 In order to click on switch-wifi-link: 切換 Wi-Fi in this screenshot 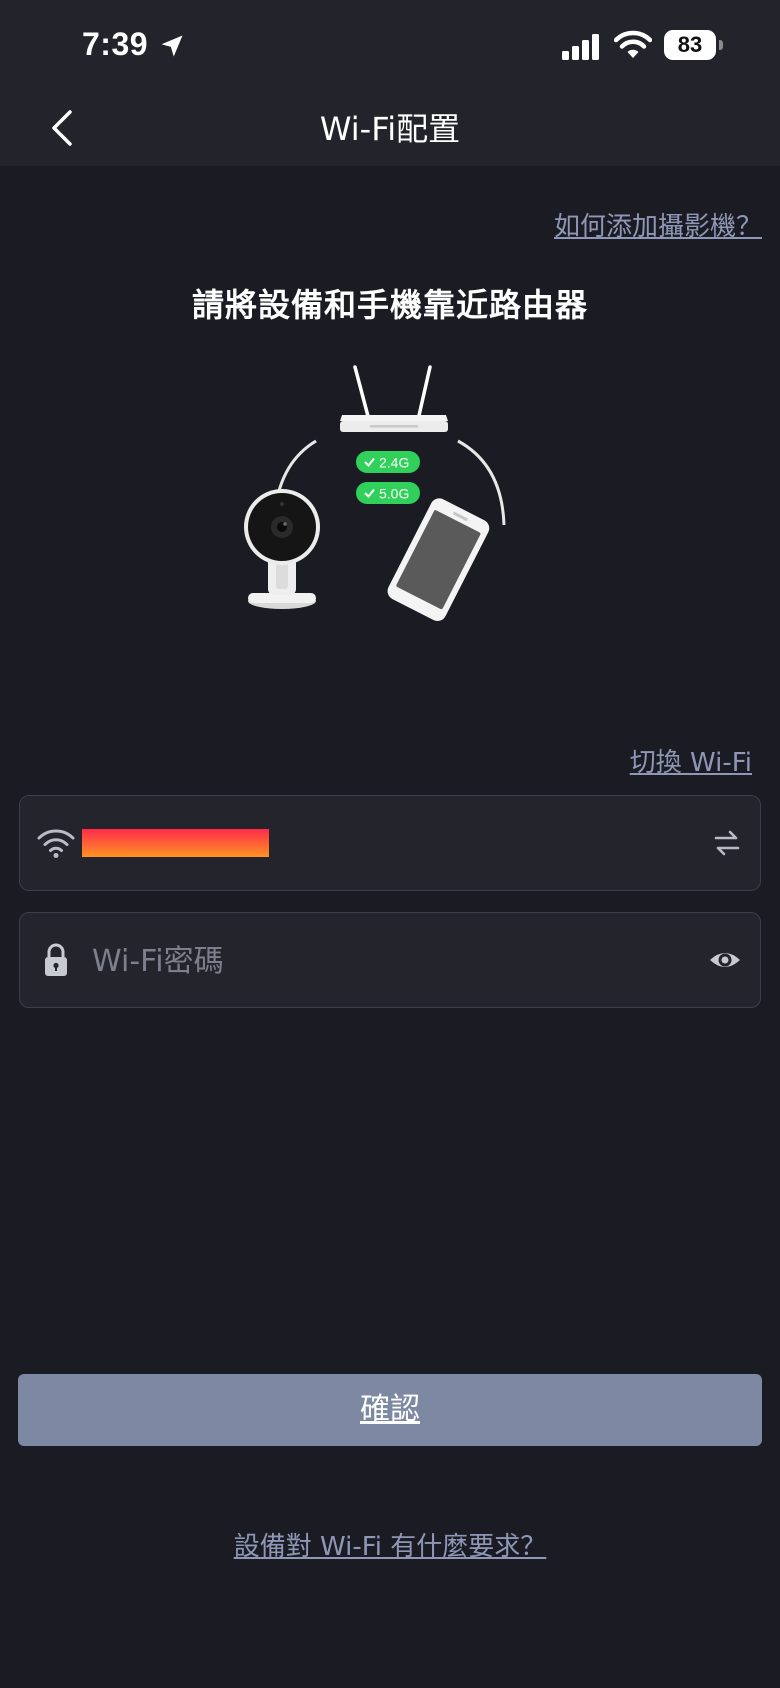, I will do `click(691, 760)`.